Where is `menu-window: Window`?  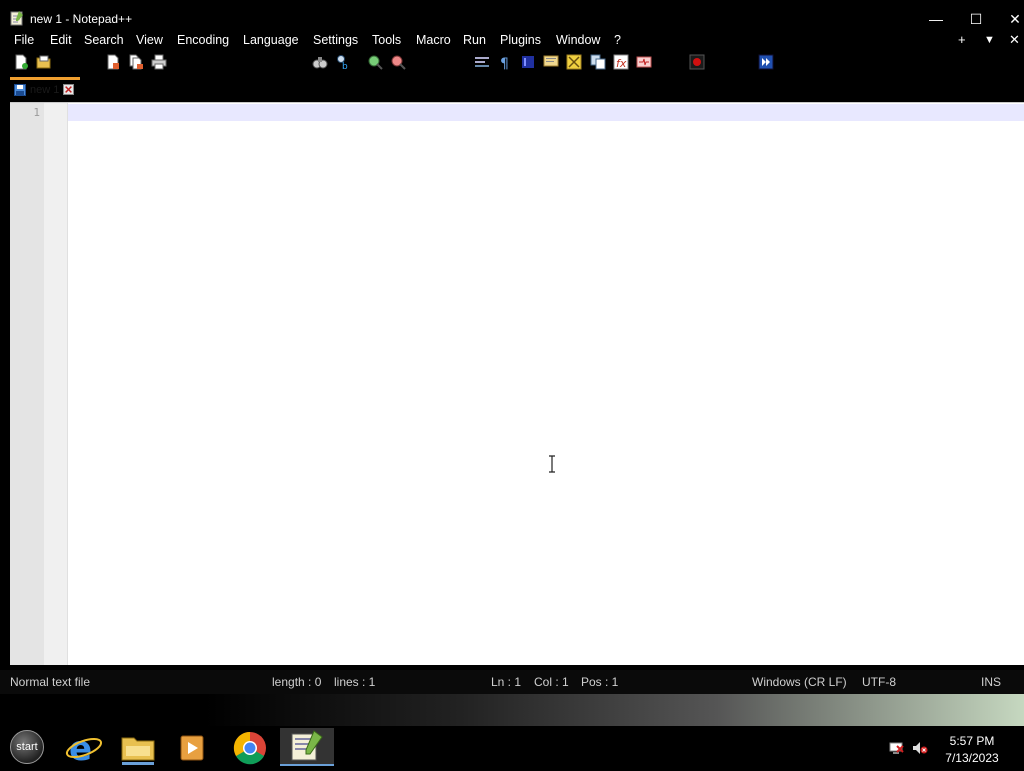
menu-window: Window is located at coordinates (578, 40).